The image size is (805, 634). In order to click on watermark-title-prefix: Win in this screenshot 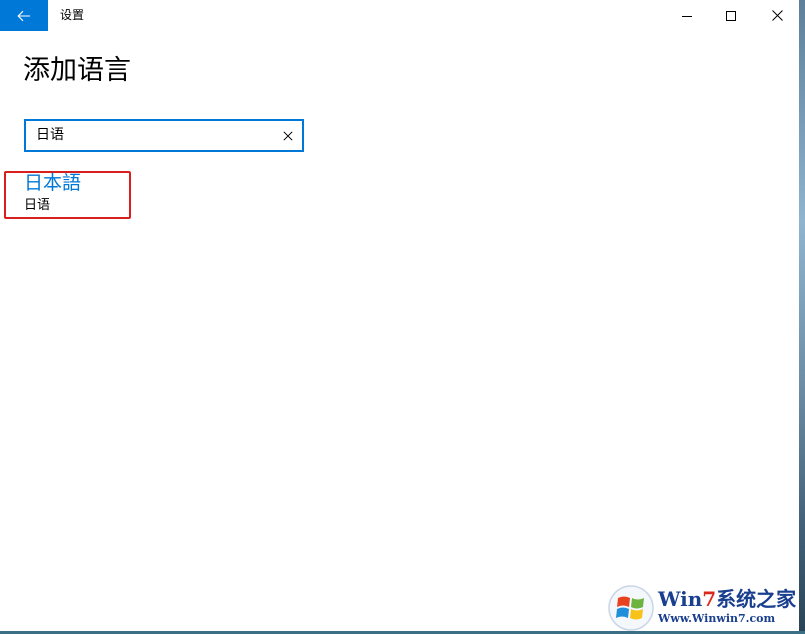, I will do `click(680, 599)`.